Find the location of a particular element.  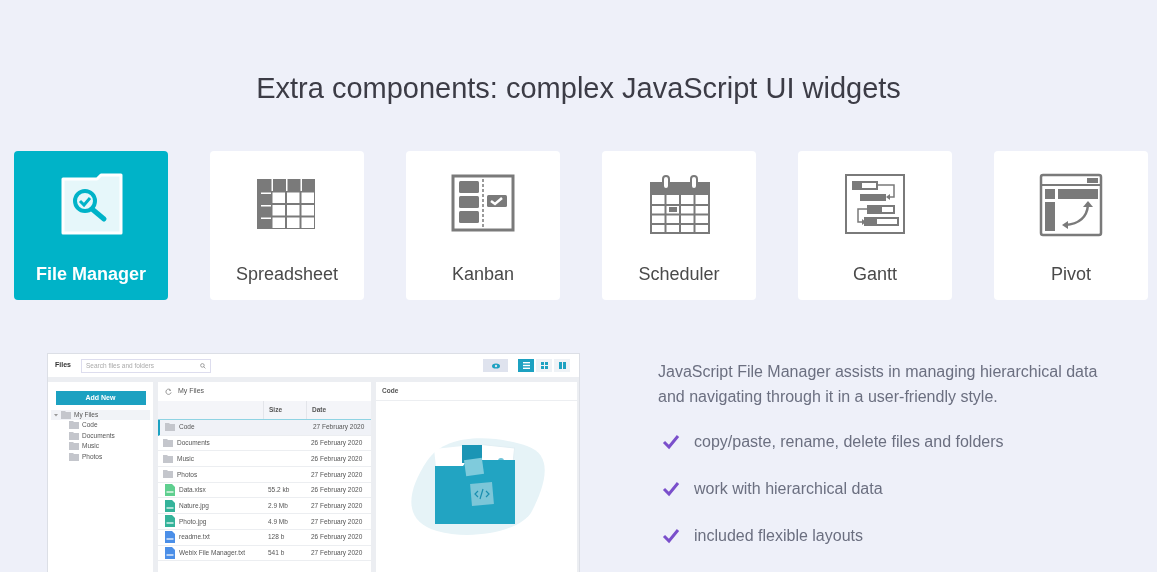

feature-text: work with hierarchical data is located at coordinates (788, 489).